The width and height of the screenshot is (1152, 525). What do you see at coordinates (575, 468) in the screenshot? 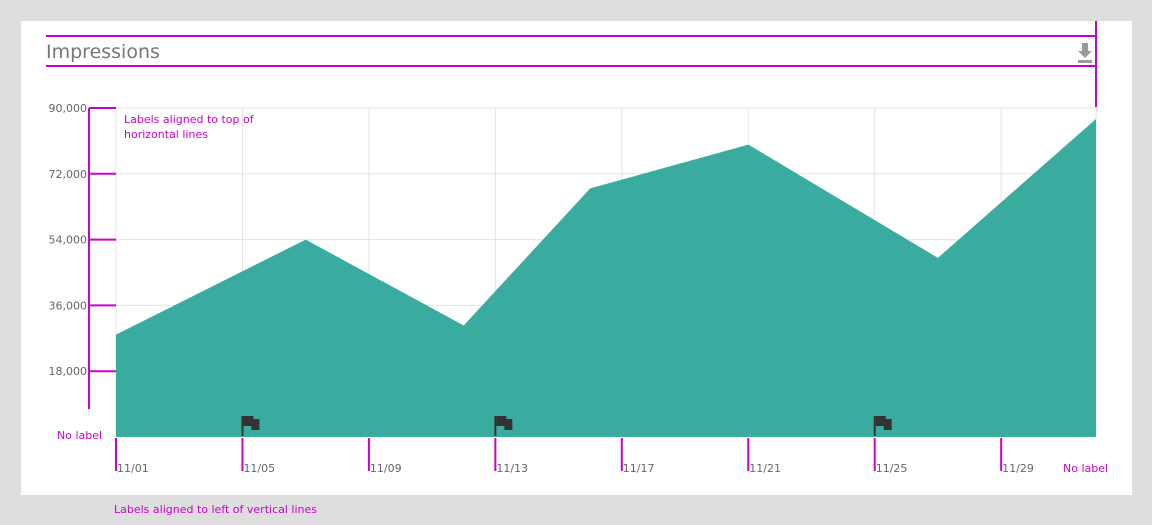
I see `x-axis-ticks: 11/01 11/05 11/09 11/13 11/17 11/21 11/25 11/29` at bounding box center [575, 468].